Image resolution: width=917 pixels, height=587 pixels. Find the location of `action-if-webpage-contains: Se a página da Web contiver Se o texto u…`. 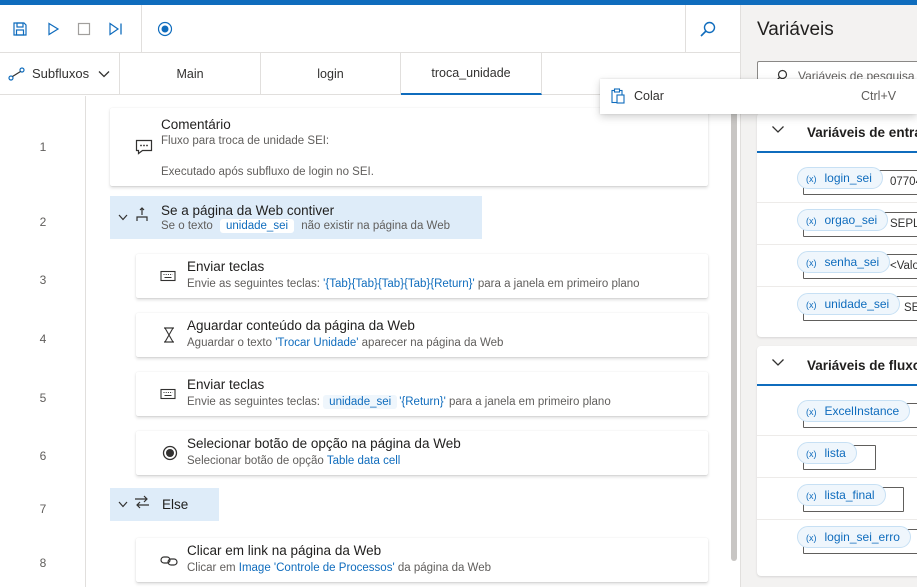

action-if-webpage-contains: Se a página da Web contiver Se o texto u… is located at coordinates (296, 217).